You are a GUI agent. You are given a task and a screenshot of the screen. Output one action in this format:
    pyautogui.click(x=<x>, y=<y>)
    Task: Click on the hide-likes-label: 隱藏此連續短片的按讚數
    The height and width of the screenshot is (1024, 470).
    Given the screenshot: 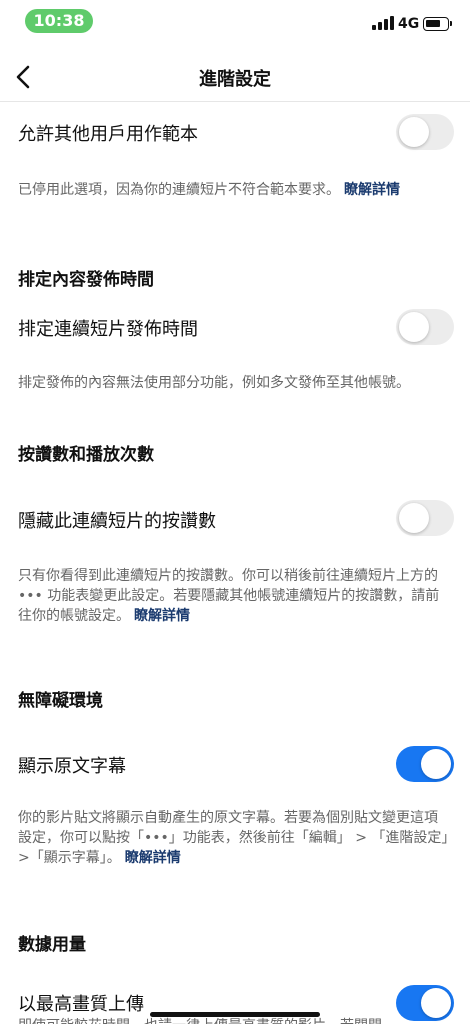 What is the action you would take?
    pyautogui.click(x=117, y=521)
    